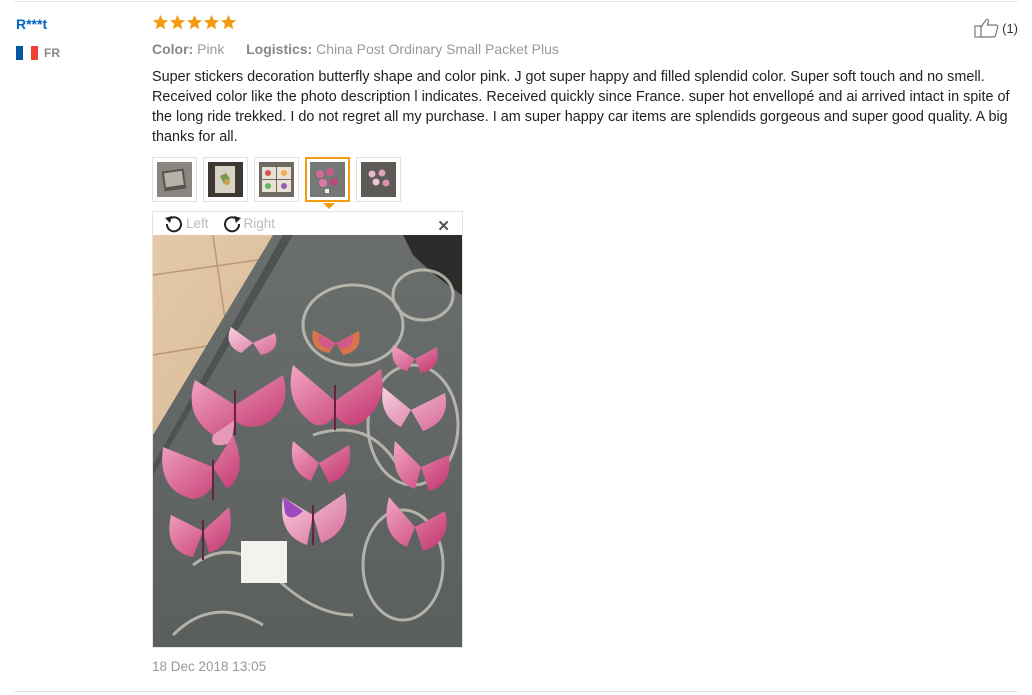 This screenshot has height=695, width=1032. What do you see at coordinates (516, 691) in the screenshot?
I see `bottom-divider` at bounding box center [516, 691].